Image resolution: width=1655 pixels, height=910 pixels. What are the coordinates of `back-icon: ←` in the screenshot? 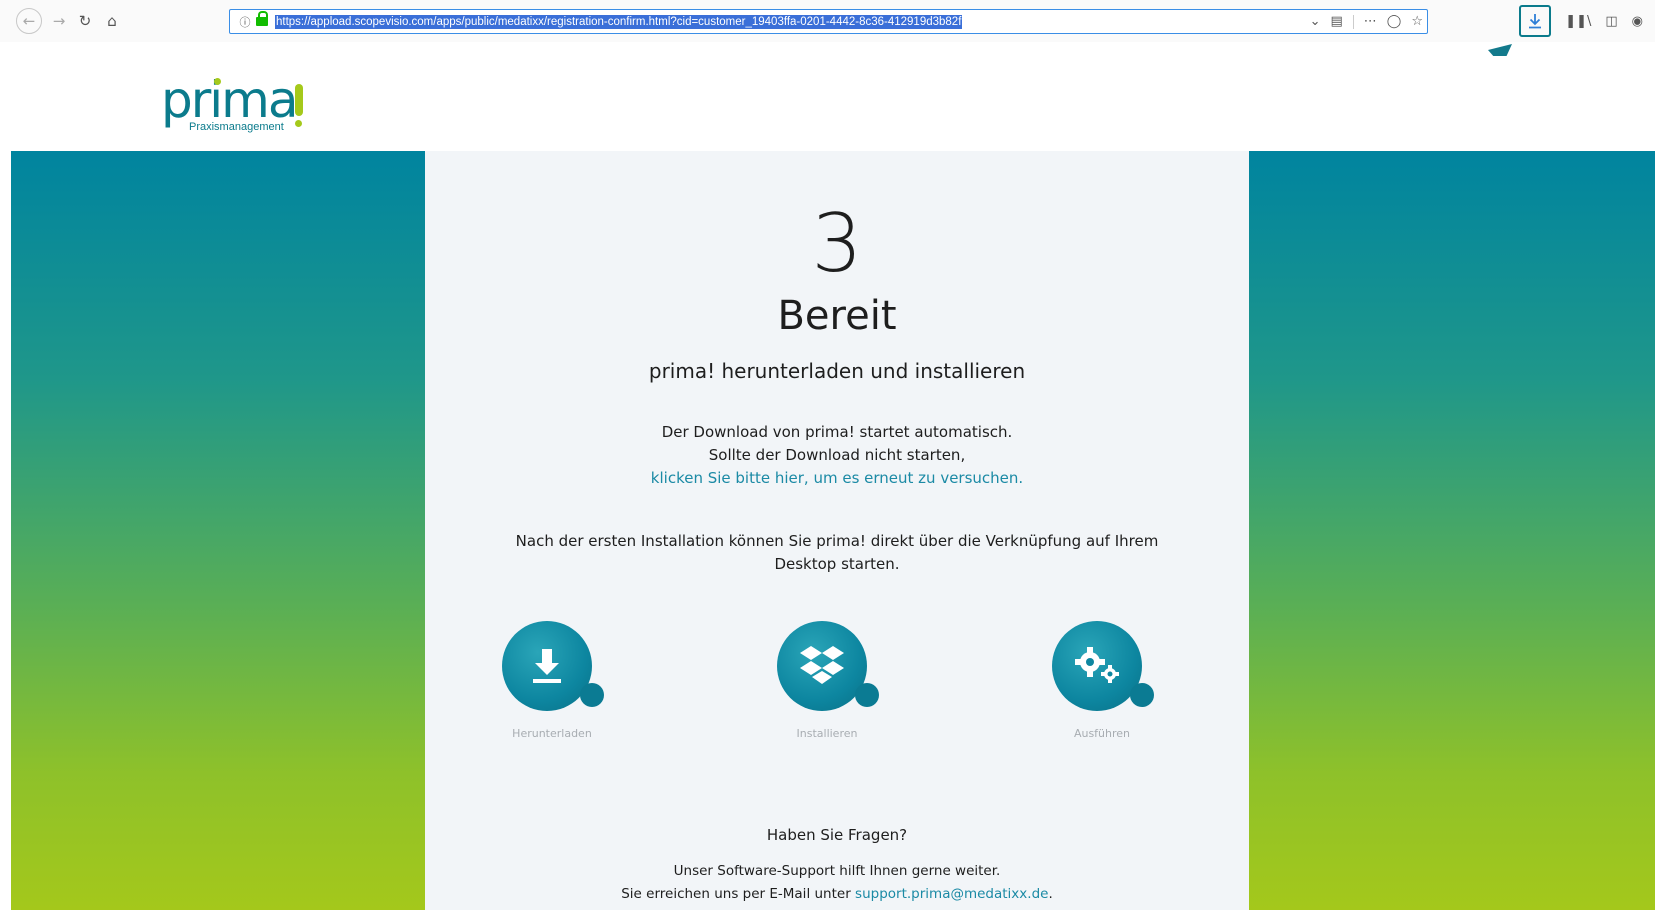 It's located at (29, 21).